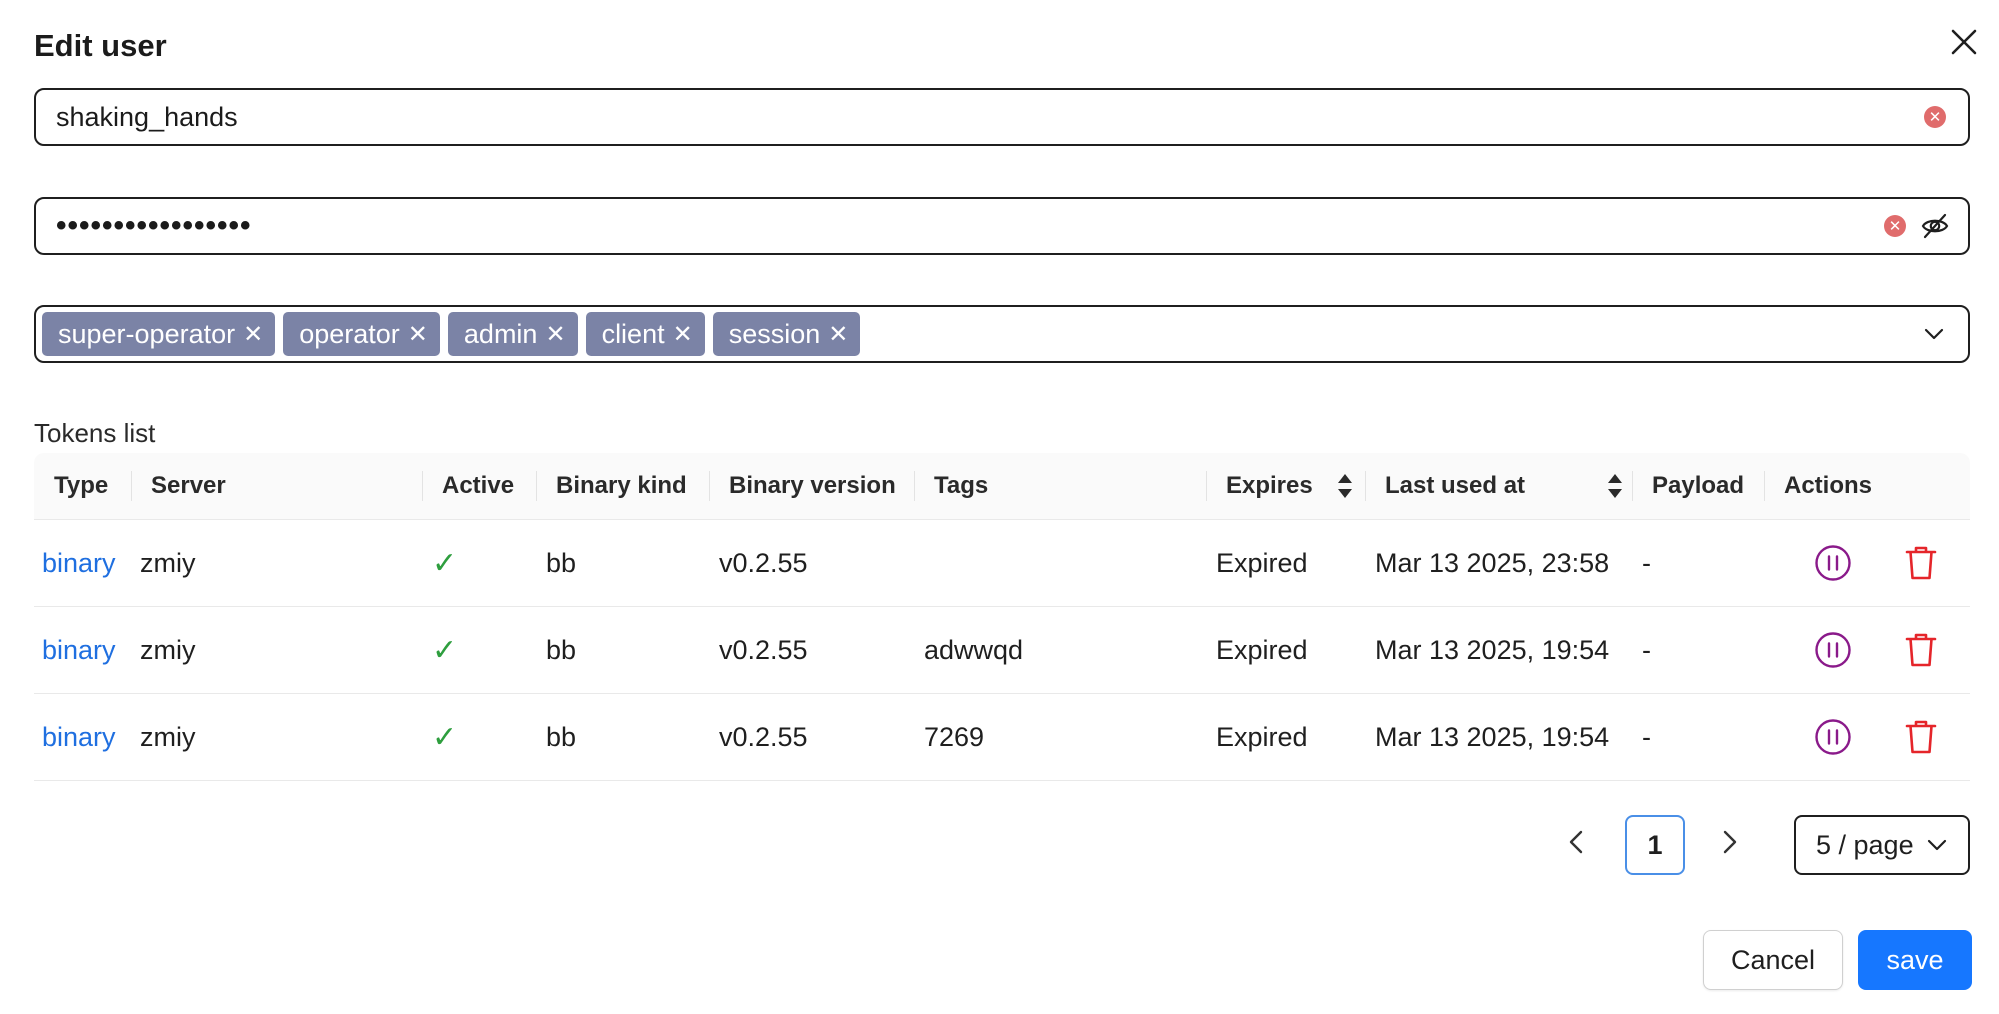  I want to click on role-tag-label: super-operator, so click(147, 333).